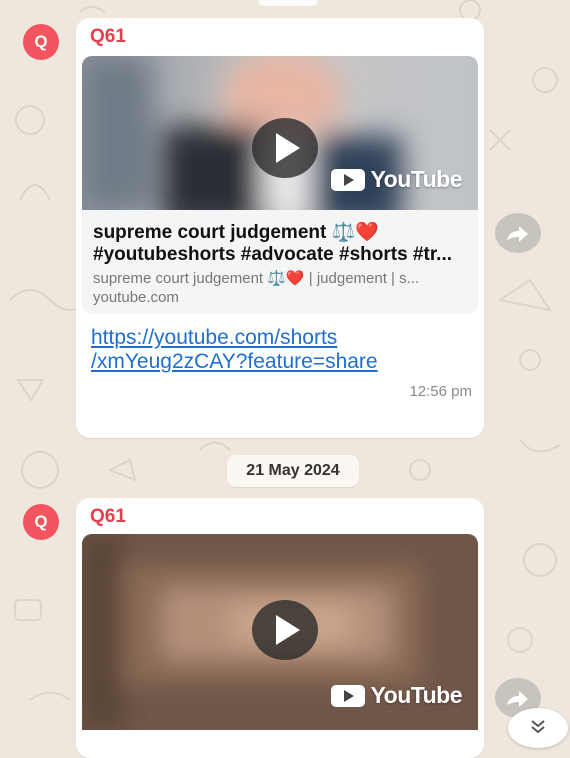 The image size is (570, 758). What do you see at coordinates (281, 338) in the screenshot?
I see `url-line1: https://youtube.com/shorts` at bounding box center [281, 338].